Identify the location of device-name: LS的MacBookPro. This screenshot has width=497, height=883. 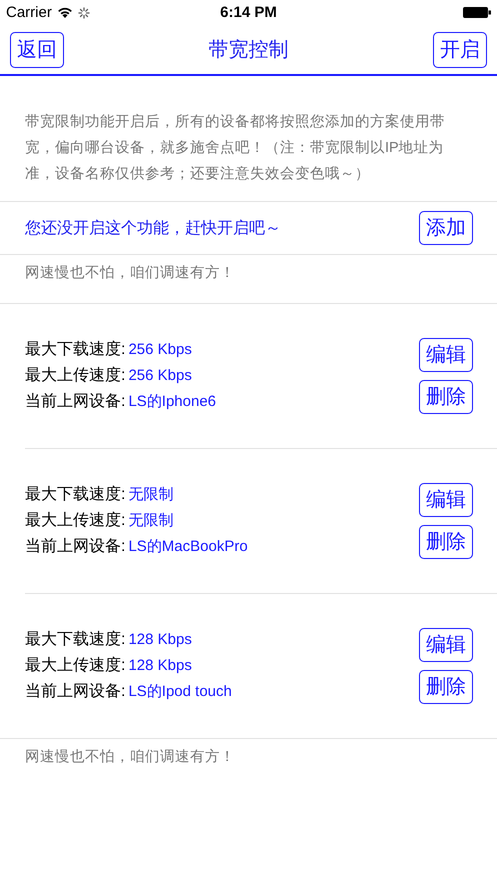
(188, 546).